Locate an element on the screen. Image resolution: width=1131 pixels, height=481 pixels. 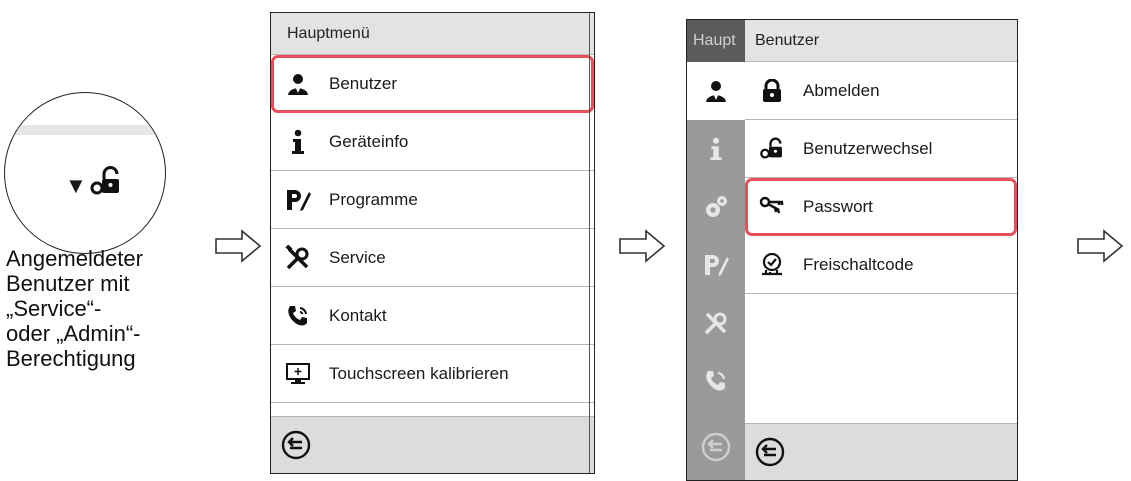
main-menu-footer is located at coordinates (432, 444).